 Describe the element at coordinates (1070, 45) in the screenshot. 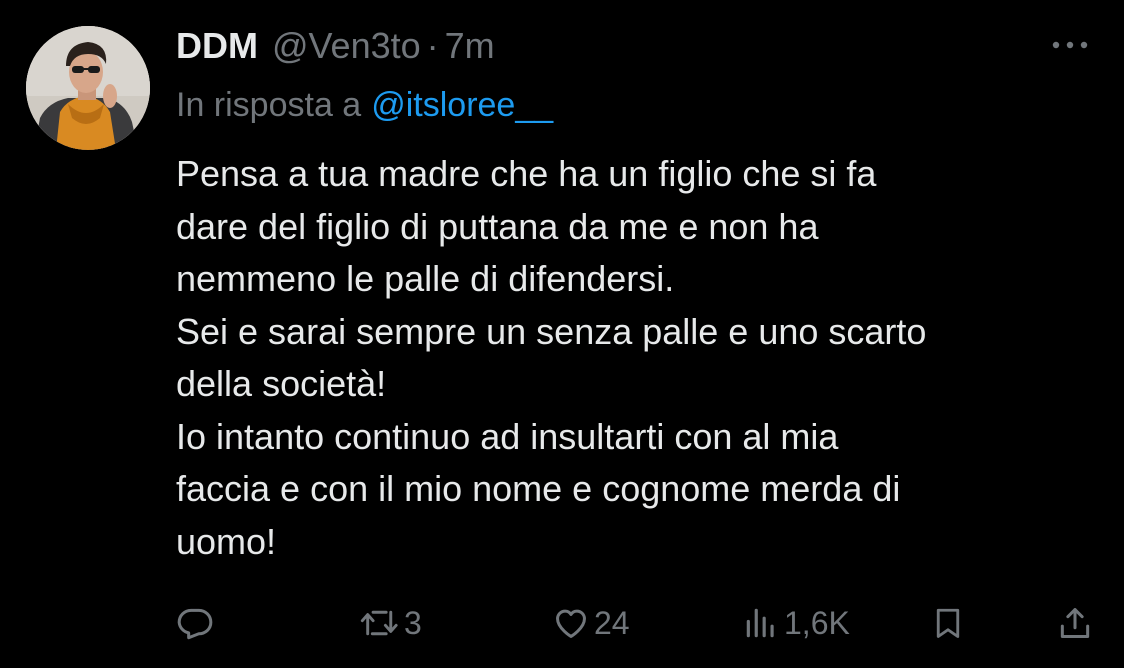

I see `more-icon` at that location.